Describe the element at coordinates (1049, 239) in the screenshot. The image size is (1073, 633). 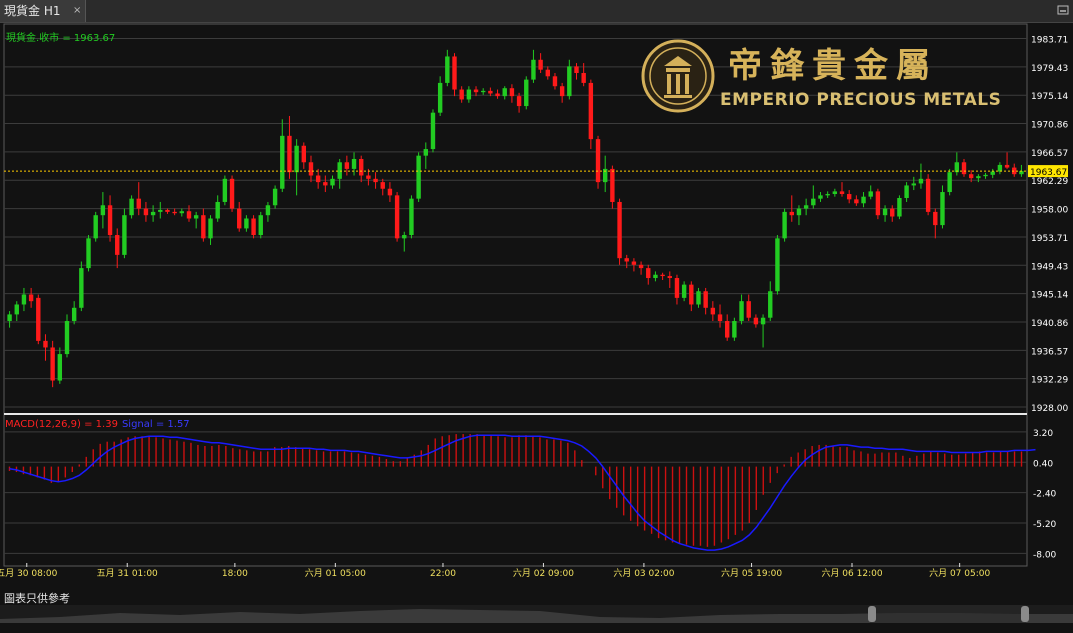
I see `price-tick-label: 1953.71` at that location.